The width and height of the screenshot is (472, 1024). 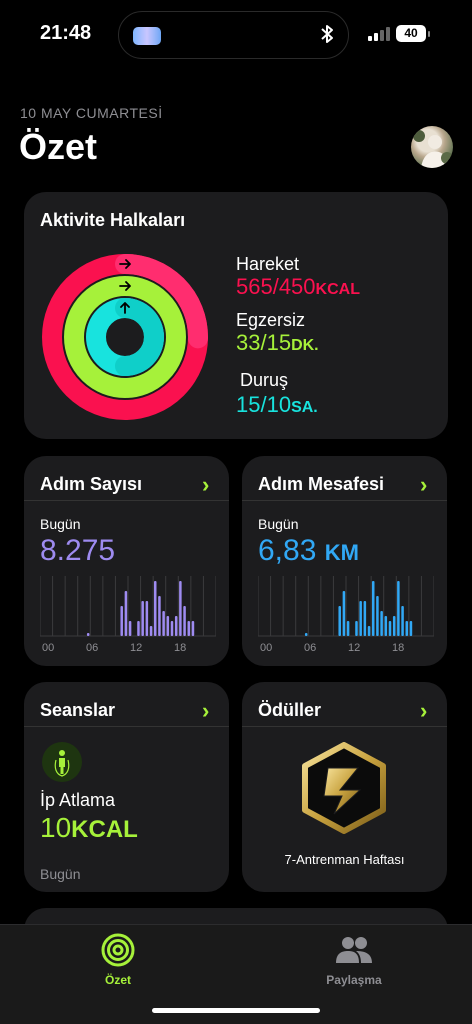 I want to click on jump-rope-icon, so click(x=62, y=762).